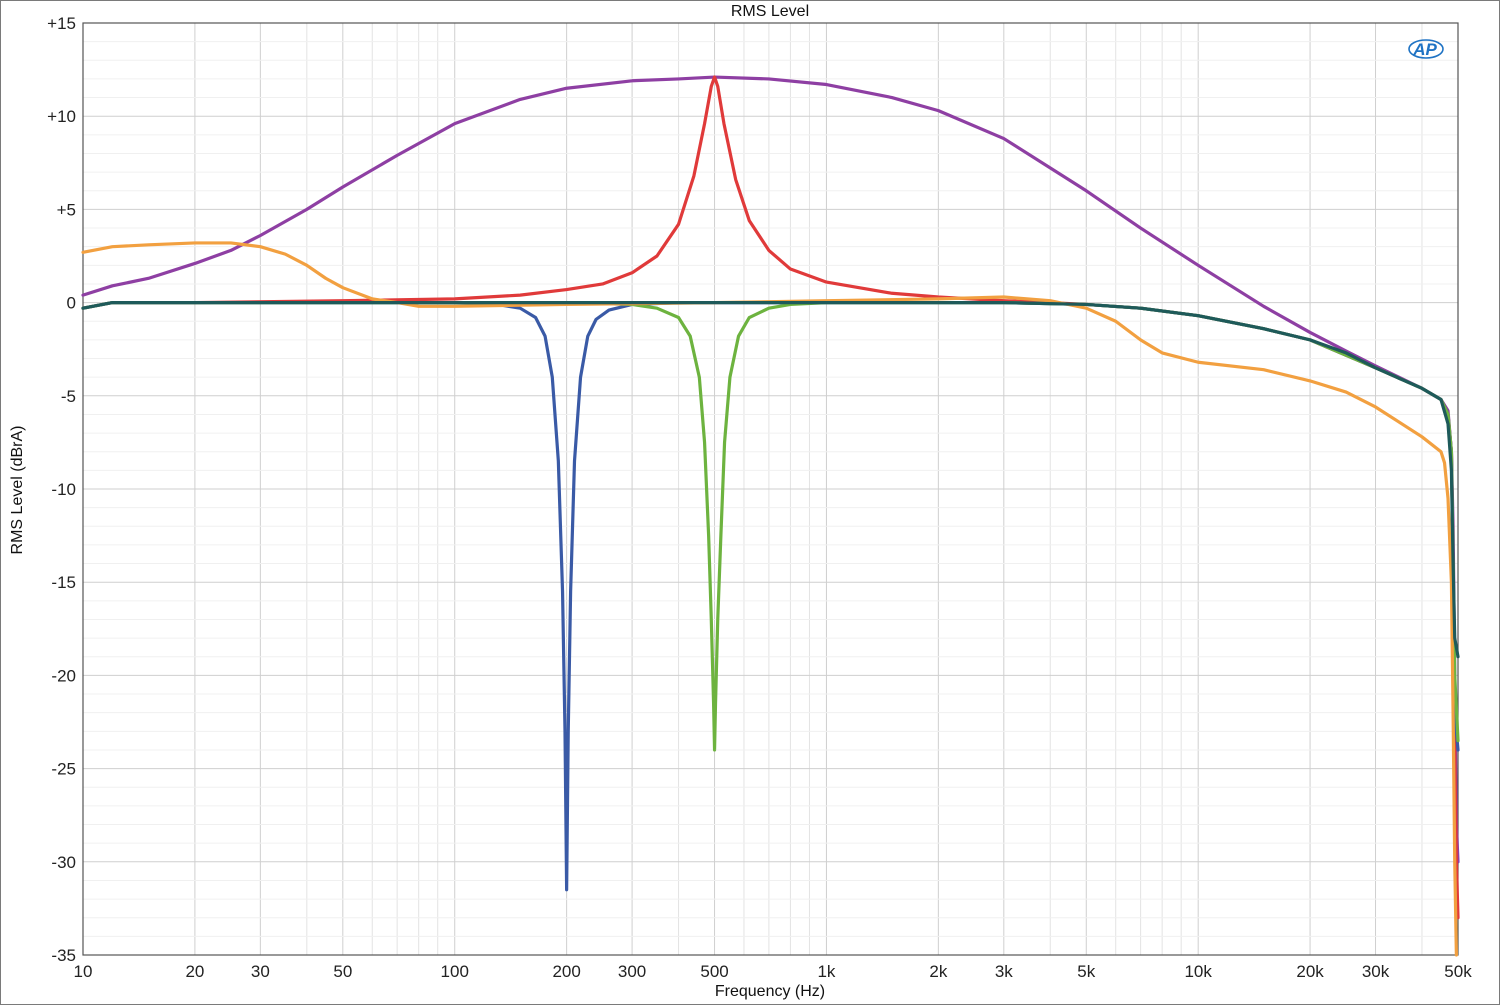 The width and height of the screenshot is (1500, 1005). What do you see at coordinates (63, 582) in the screenshot?
I see `y-tick-label: -15` at bounding box center [63, 582].